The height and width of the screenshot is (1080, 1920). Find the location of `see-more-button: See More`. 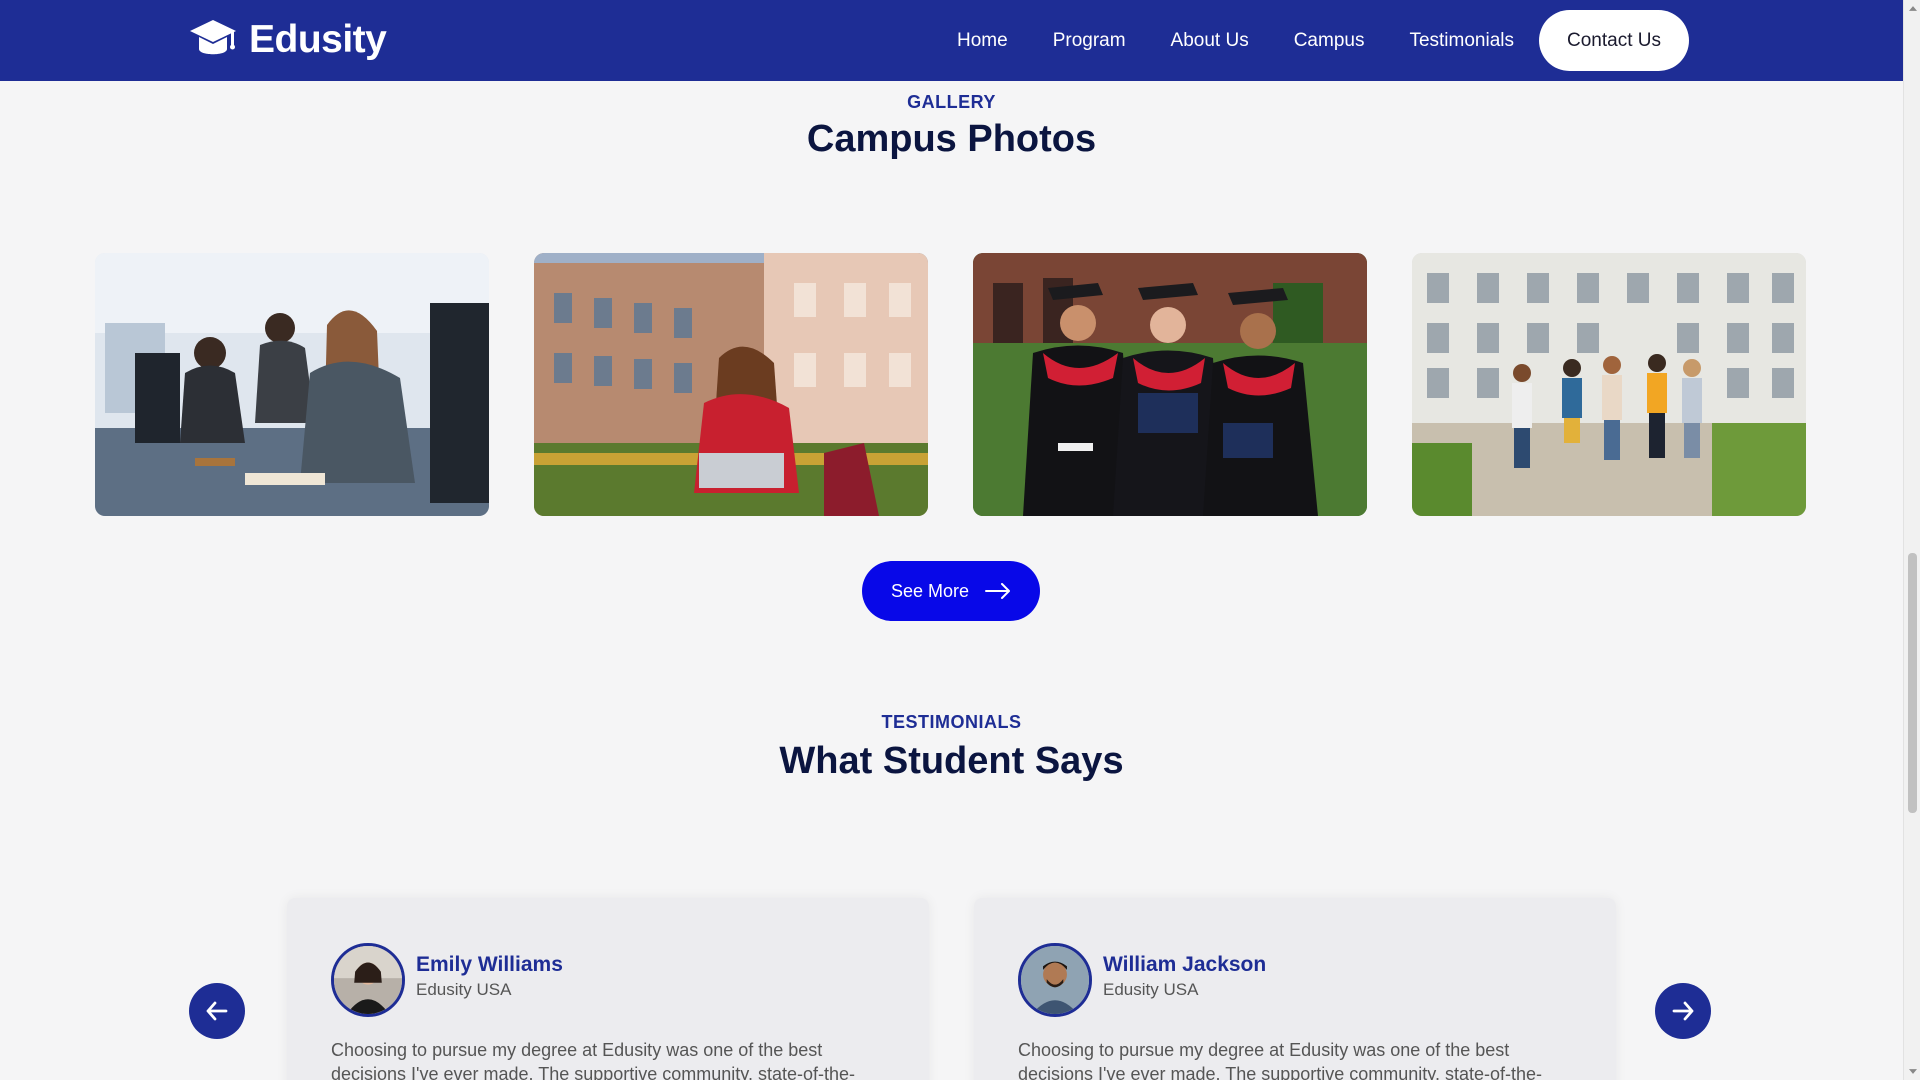

see-more-button: See More is located at coordinates (951, 591).